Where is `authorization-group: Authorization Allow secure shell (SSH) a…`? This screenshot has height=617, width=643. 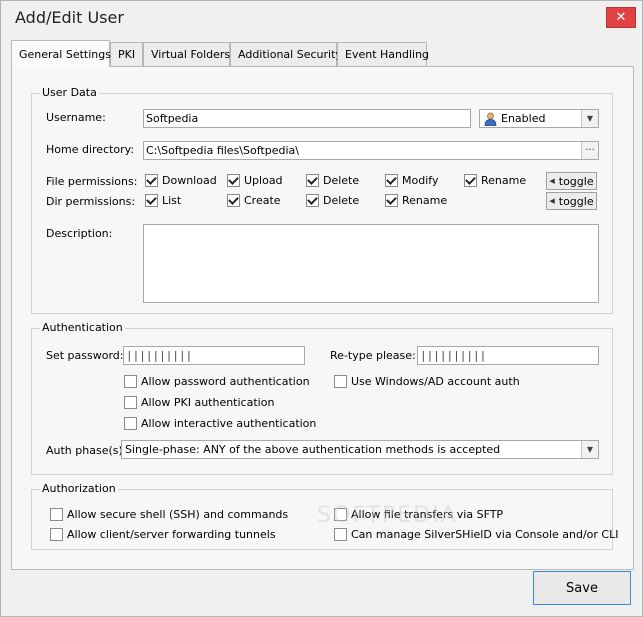 authorization-group: Authorization Allow secure shell (SSH) a… is located at coordinates (324, 516).